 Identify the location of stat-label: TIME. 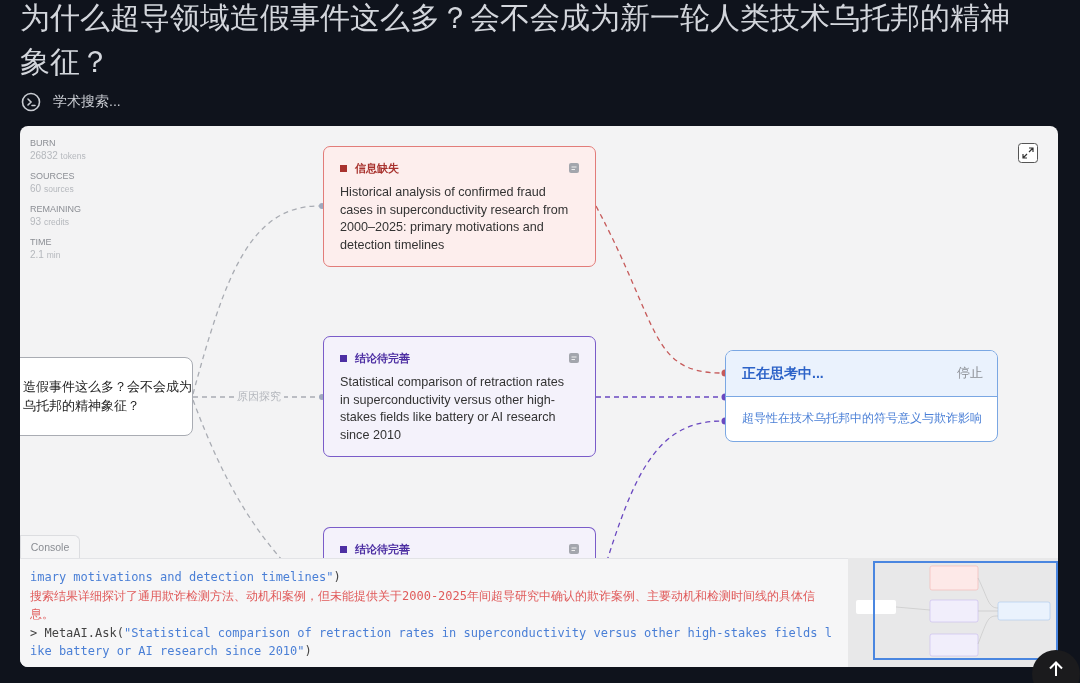
(41, 242).